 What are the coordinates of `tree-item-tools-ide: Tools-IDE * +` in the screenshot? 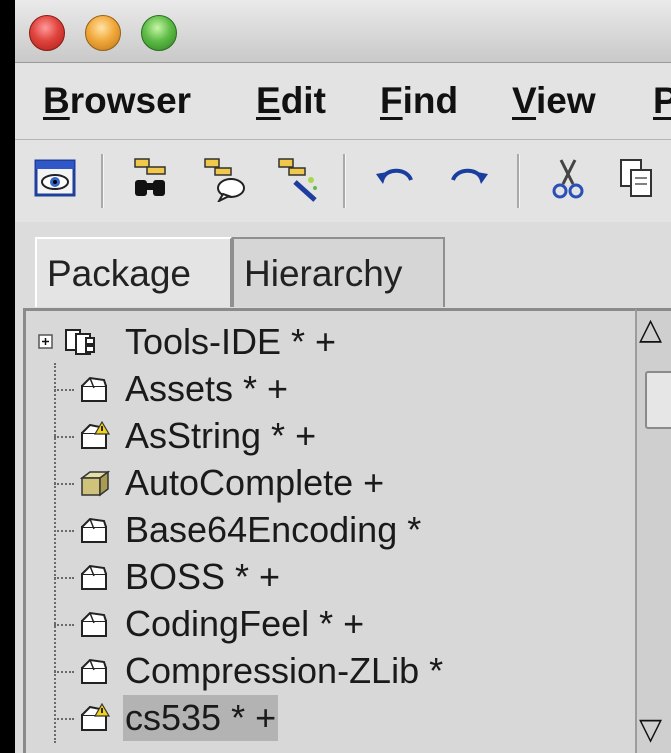 It's located at (326, 342).